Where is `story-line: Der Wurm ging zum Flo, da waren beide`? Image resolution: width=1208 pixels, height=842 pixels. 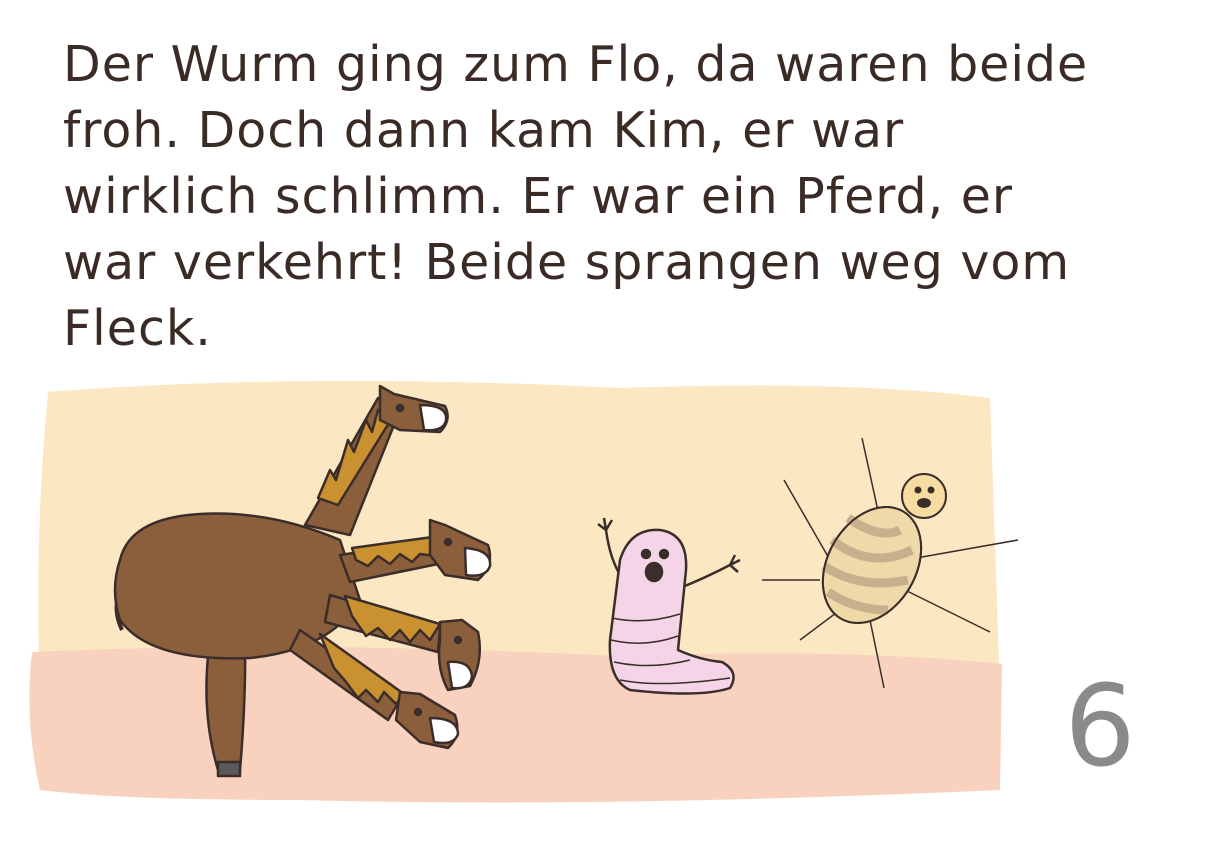
story-line: Der Wurm ging zum Flo, da waren beide is located at coordinates (576, 64).